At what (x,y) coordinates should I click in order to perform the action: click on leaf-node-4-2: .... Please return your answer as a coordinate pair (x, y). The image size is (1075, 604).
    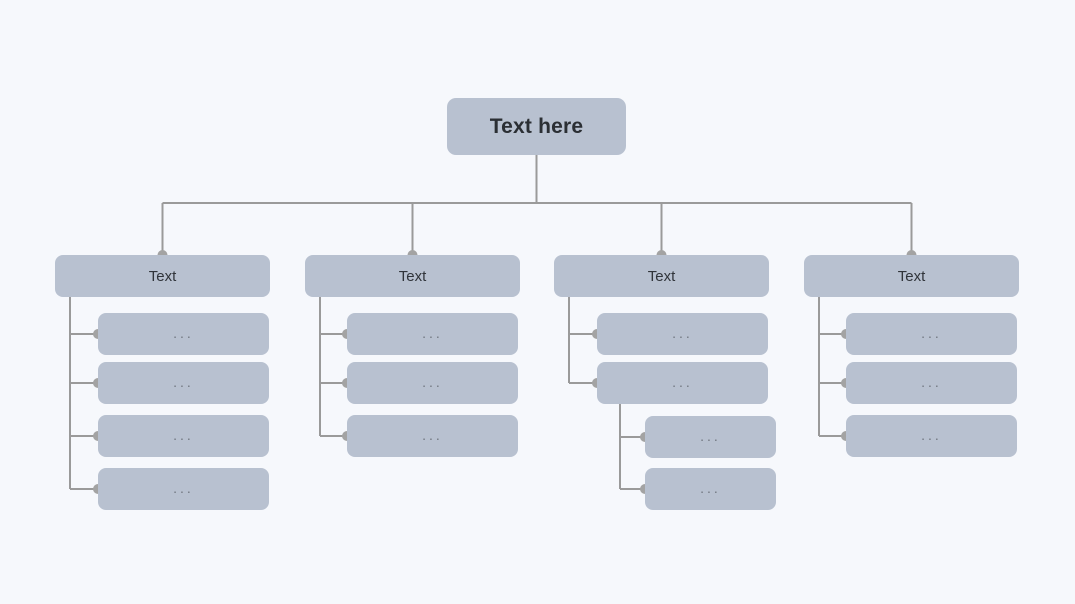
    Looking at the image, I should click on (931, 383).